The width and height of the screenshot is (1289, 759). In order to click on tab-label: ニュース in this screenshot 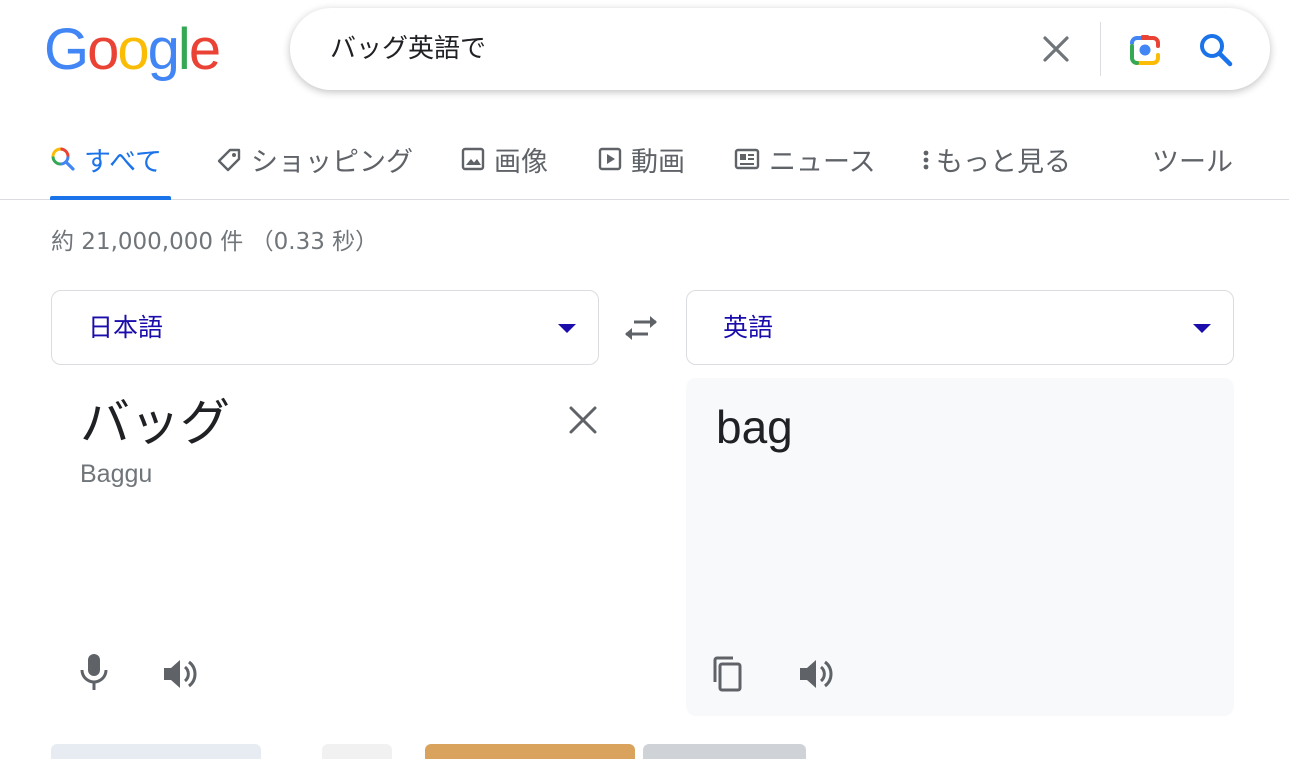, I will do `click(822, 162)`.